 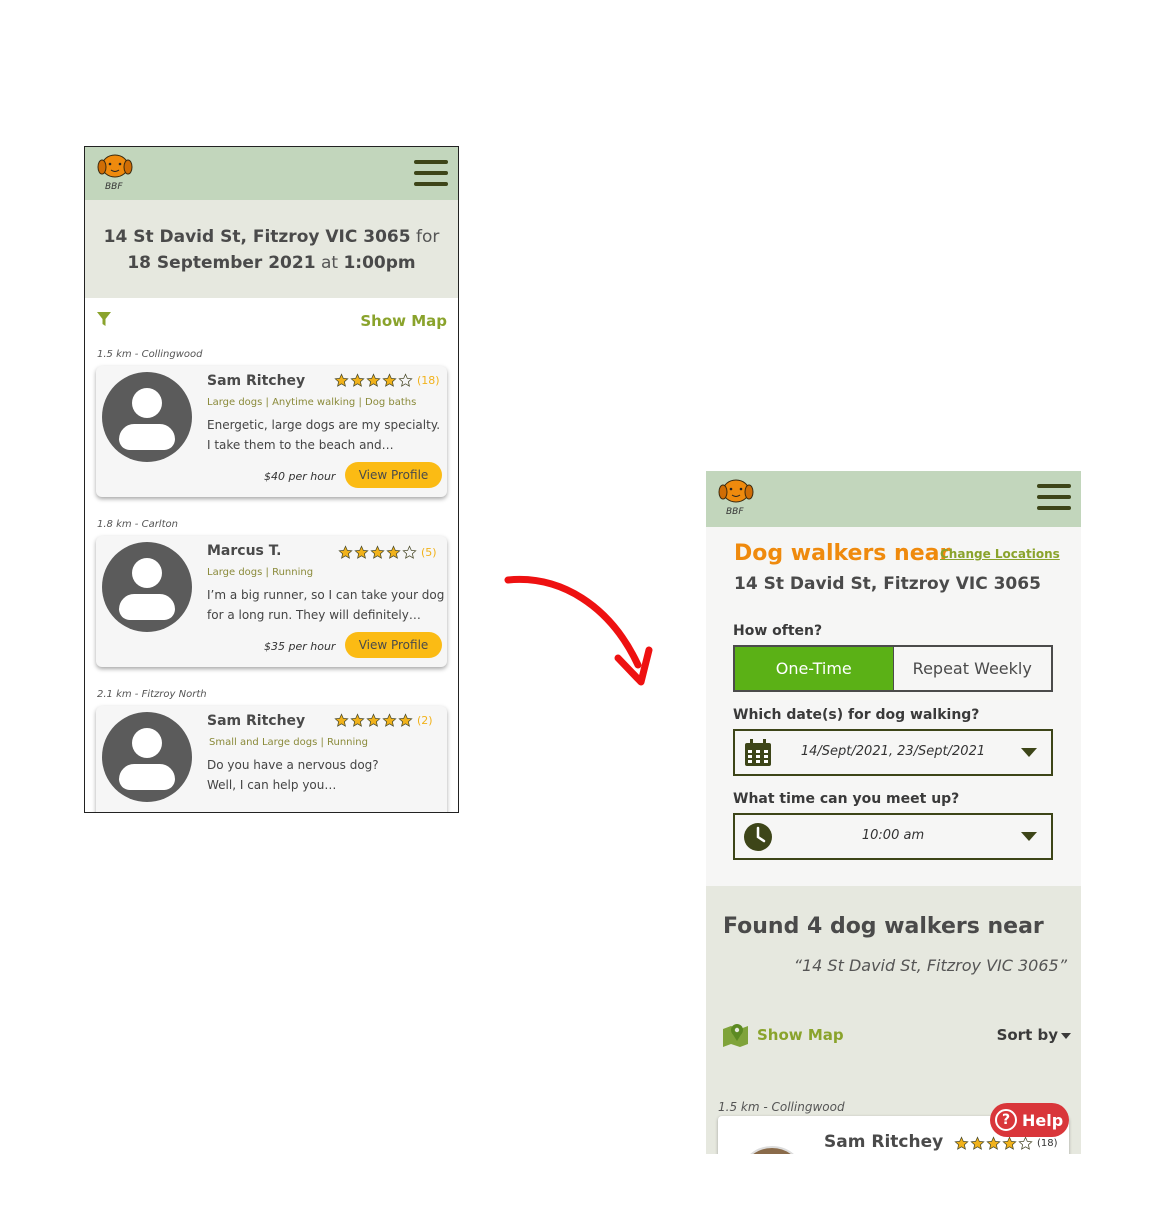 I want to click on help-label: Help, so click(x=1043, y=1120).